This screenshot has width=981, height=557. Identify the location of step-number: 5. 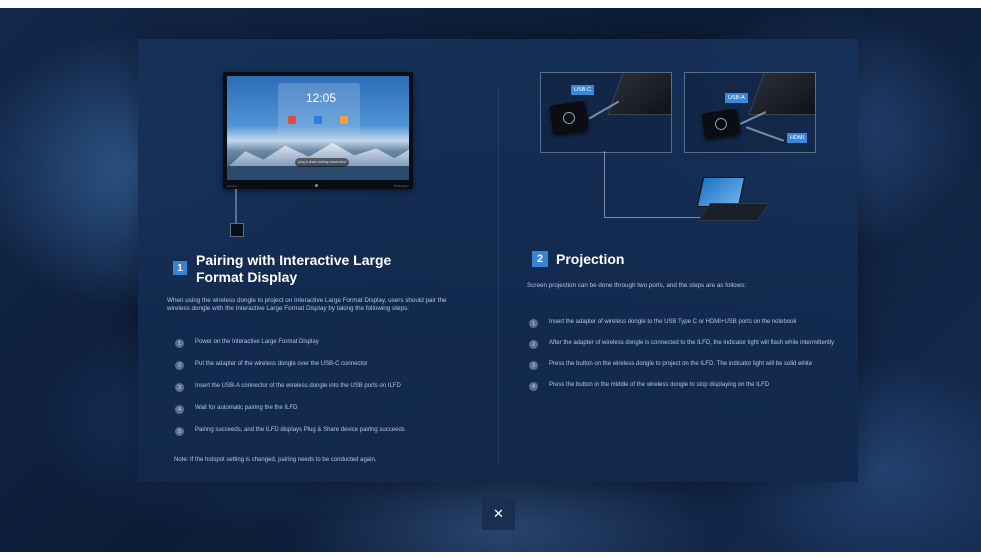
(179, 431).